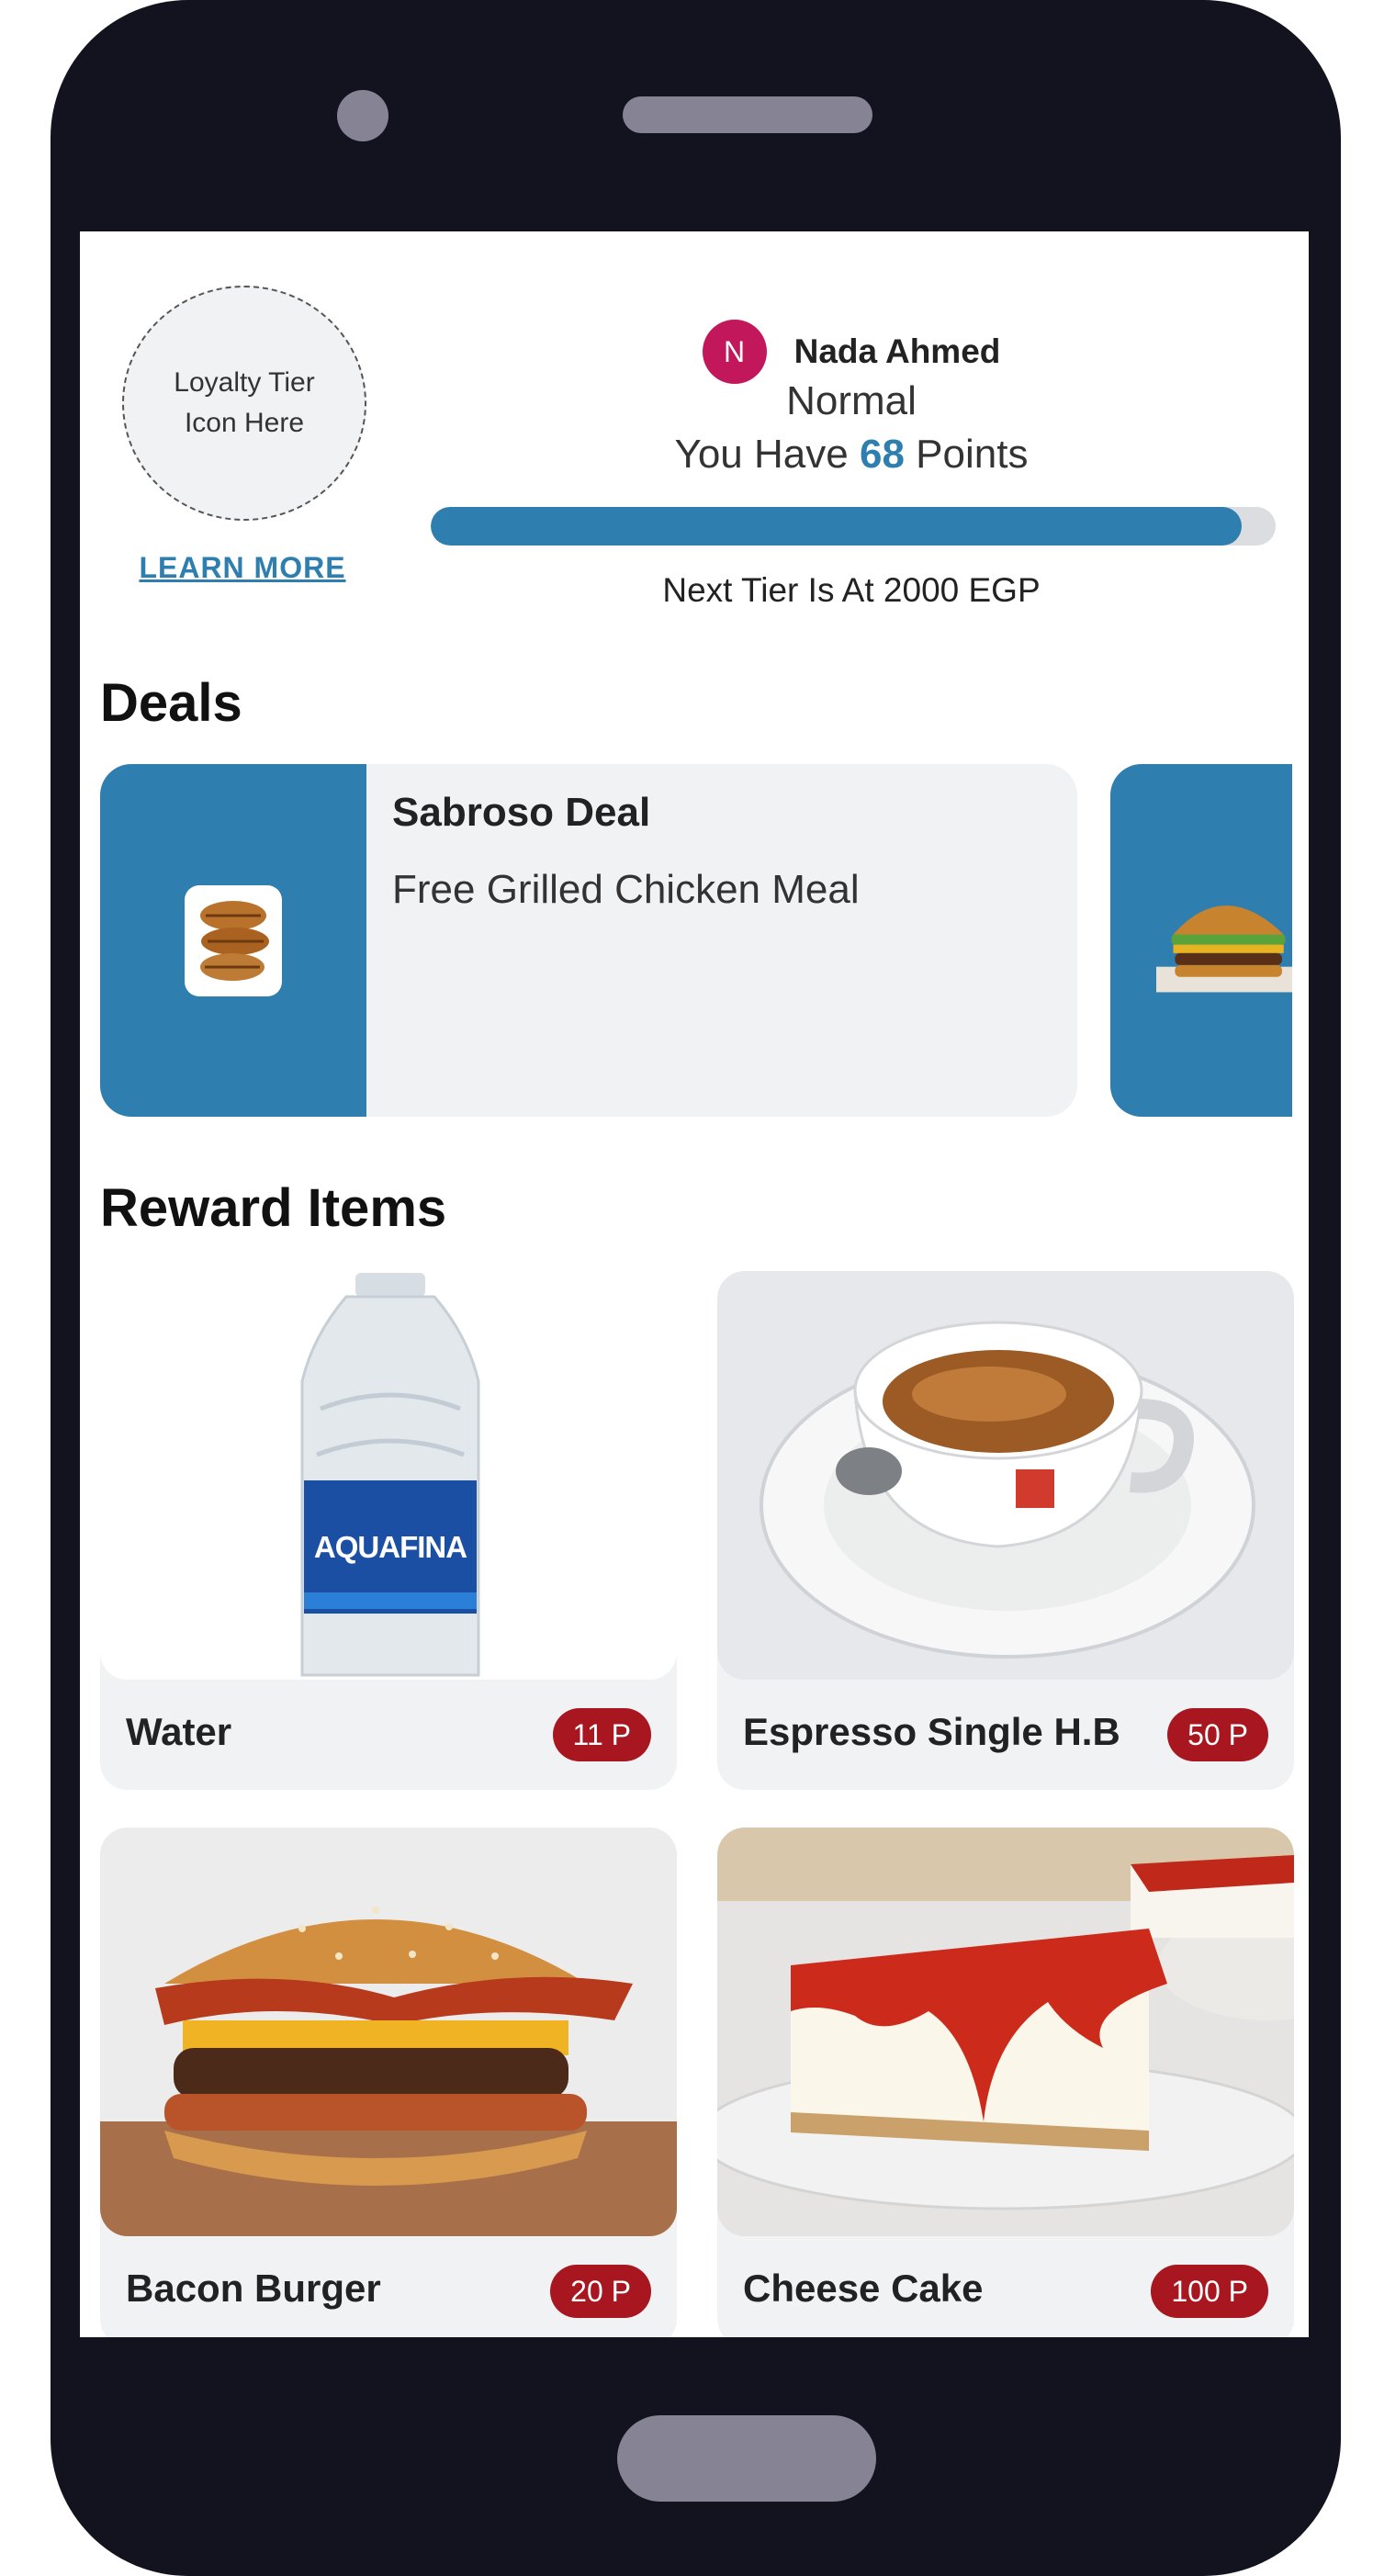 This screenshot has width=1373, height=2576. What do you see at coordinates (897, 351) in the screenshot?
I see `user-name: Nada Ahmed` at bounding box center [897, 351].